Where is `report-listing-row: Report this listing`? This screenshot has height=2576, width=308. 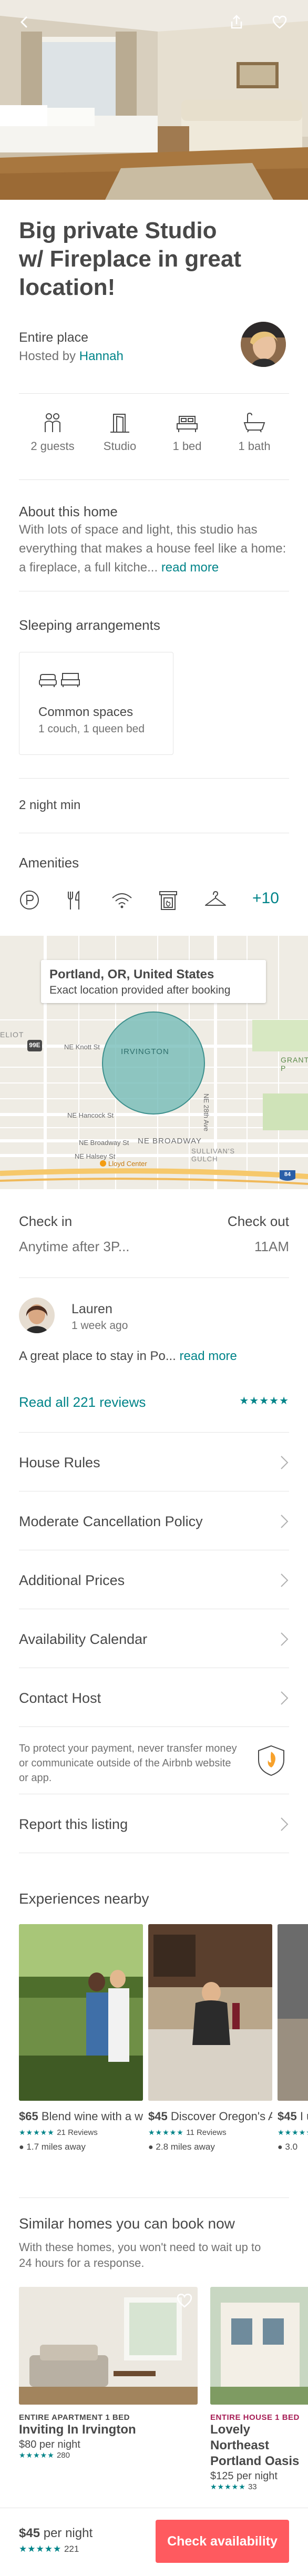
report-listing-row: Report this listing is located at coordinates (154, 1824).